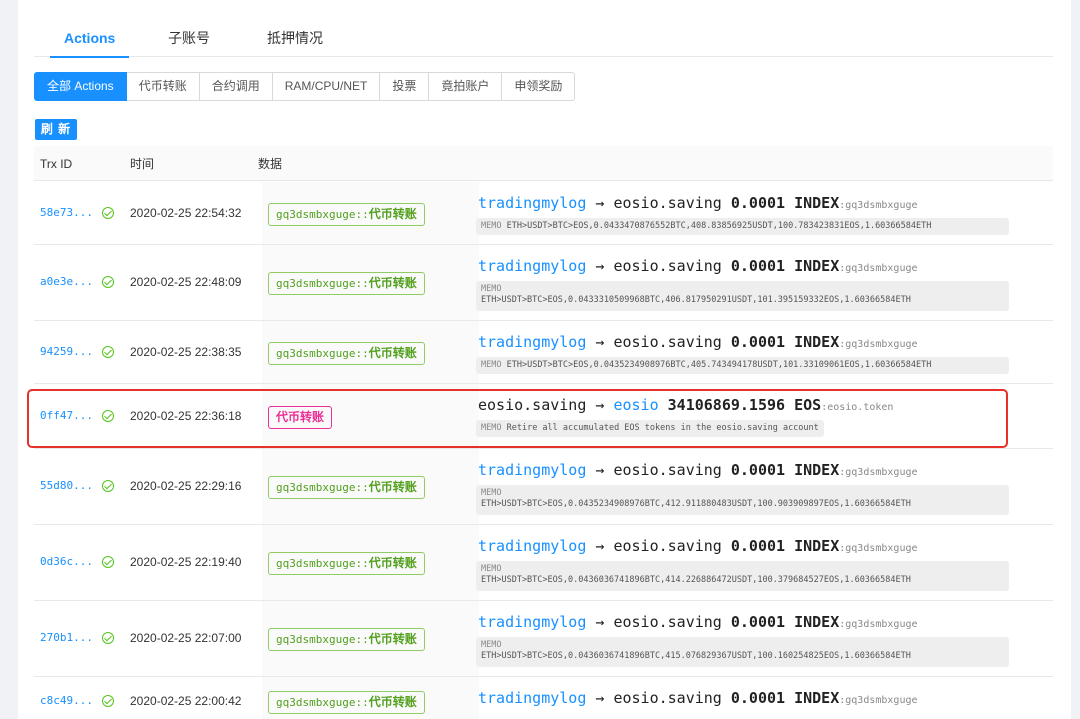 The width and height of the screenshot is (1080, 719). I want to click on filter-token-transfer: 代币转账, so click(163, 86).